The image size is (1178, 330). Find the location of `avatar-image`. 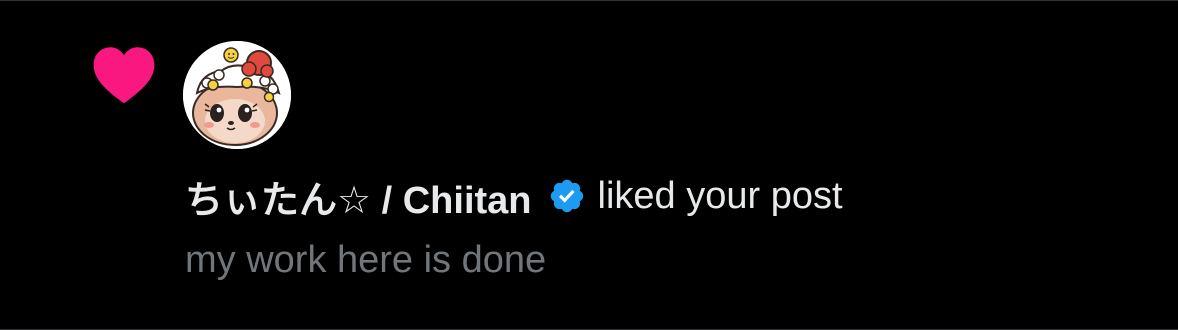

avatar-image is located at coordinates (237, 95).